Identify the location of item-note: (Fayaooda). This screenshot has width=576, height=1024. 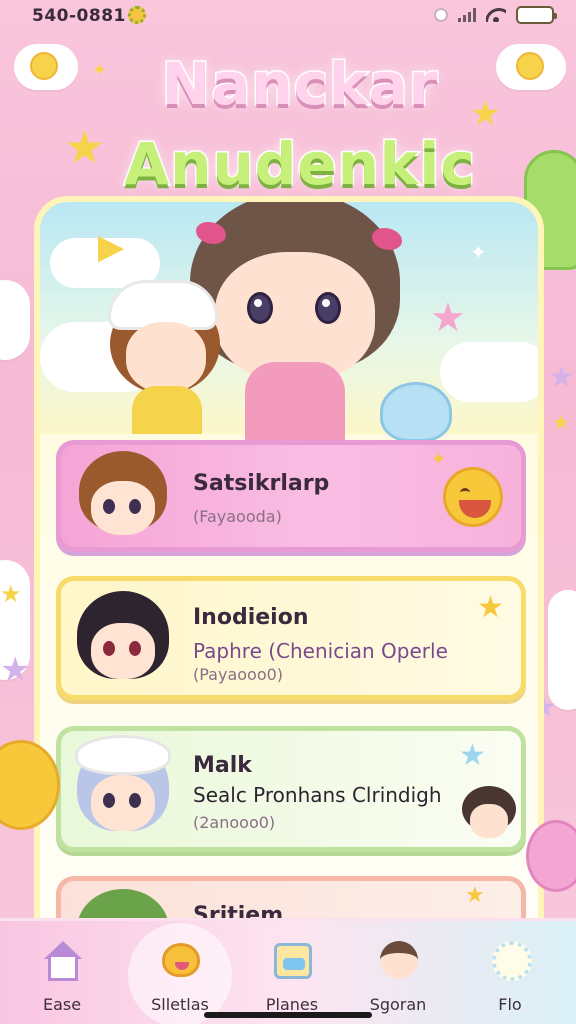
(237, 516).